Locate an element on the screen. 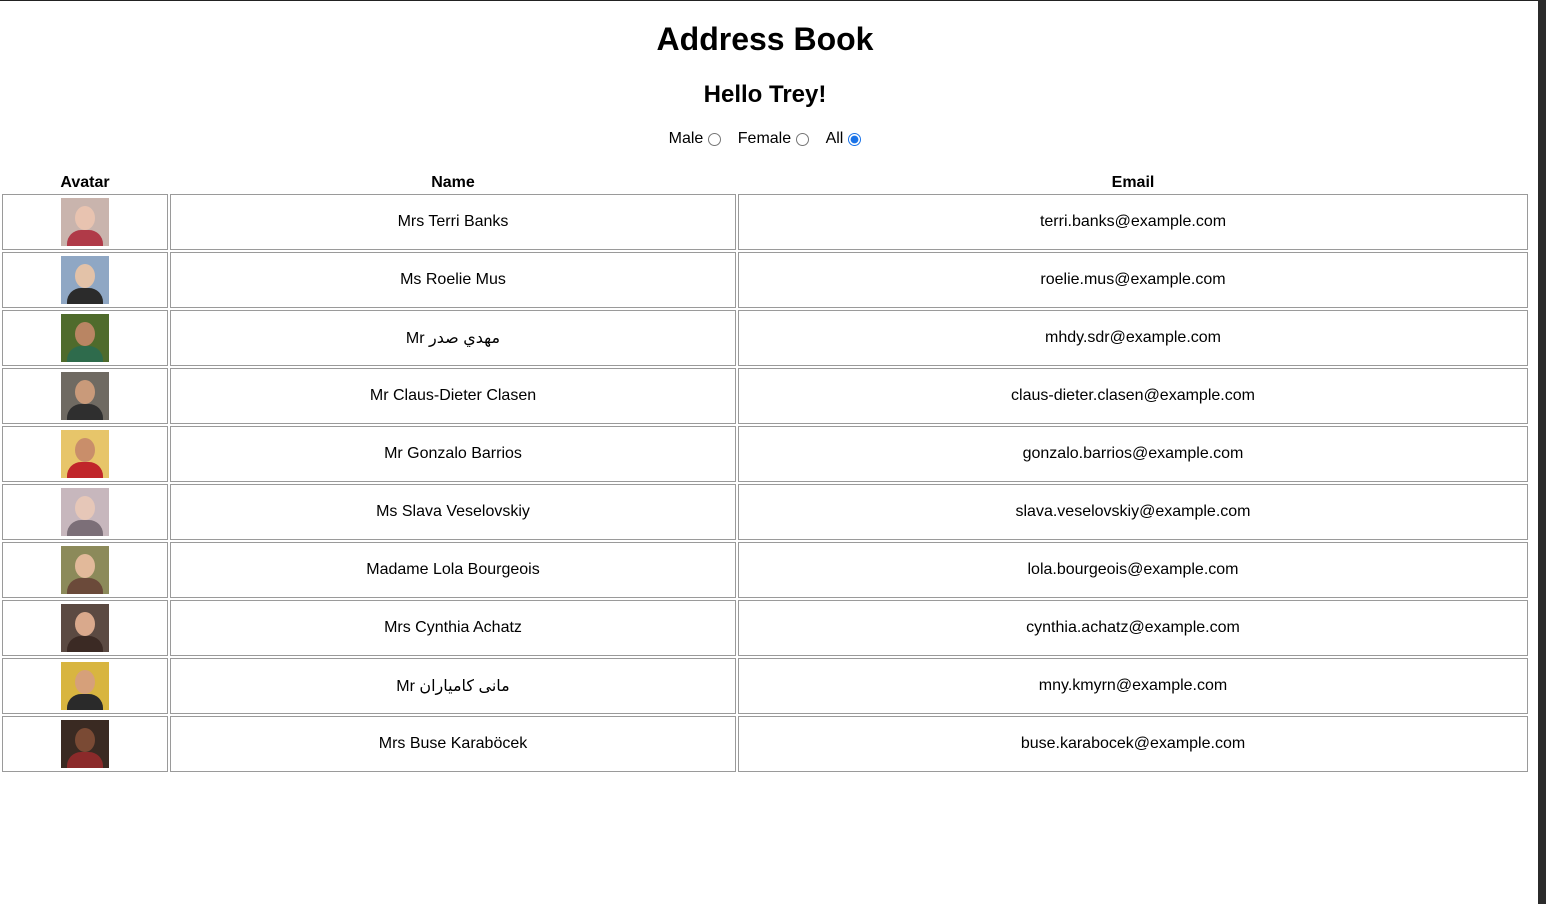  window-edge is located at coordinates (1542, 452).